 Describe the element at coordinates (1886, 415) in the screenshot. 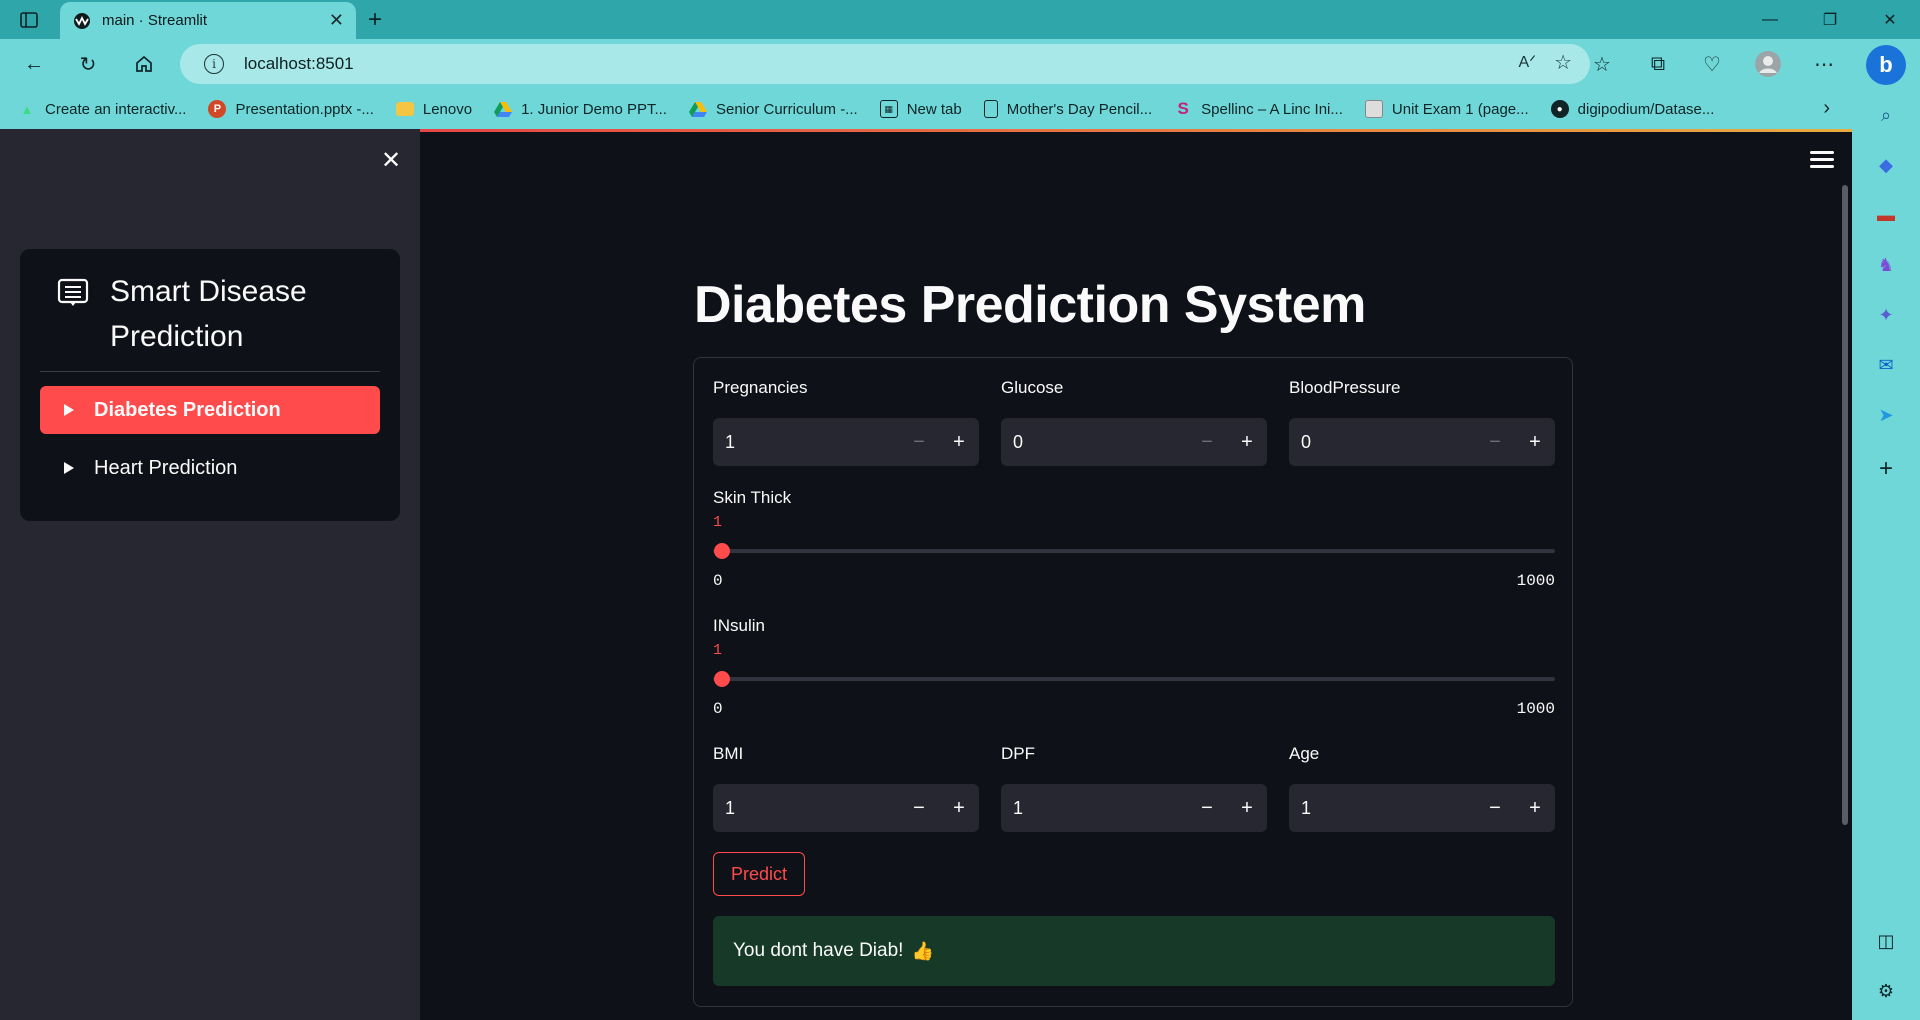

I see `send-icon: ➤` at that location.